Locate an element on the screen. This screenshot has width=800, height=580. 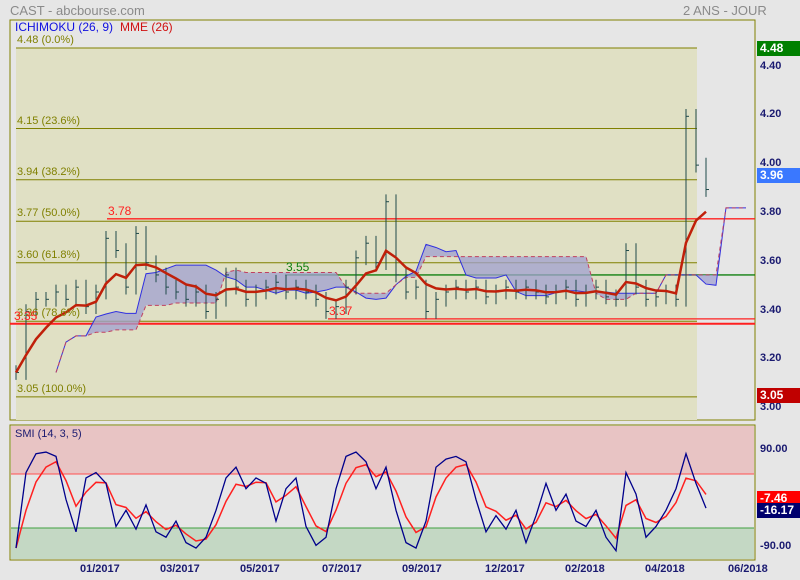
level-label: 3.55 is located at coordinates (298, 266).